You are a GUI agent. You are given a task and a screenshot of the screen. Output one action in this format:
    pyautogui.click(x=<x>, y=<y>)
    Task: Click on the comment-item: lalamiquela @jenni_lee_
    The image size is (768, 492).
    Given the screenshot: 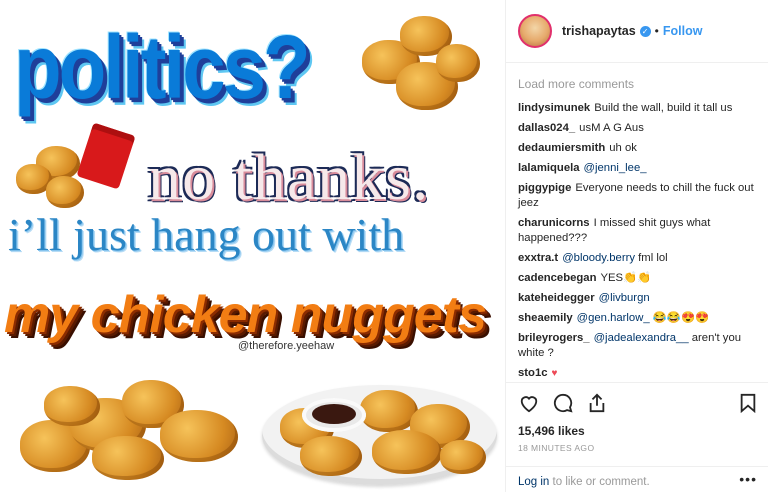 What is the action you would take?
    pyautogui.click(x=637, y=168)
    